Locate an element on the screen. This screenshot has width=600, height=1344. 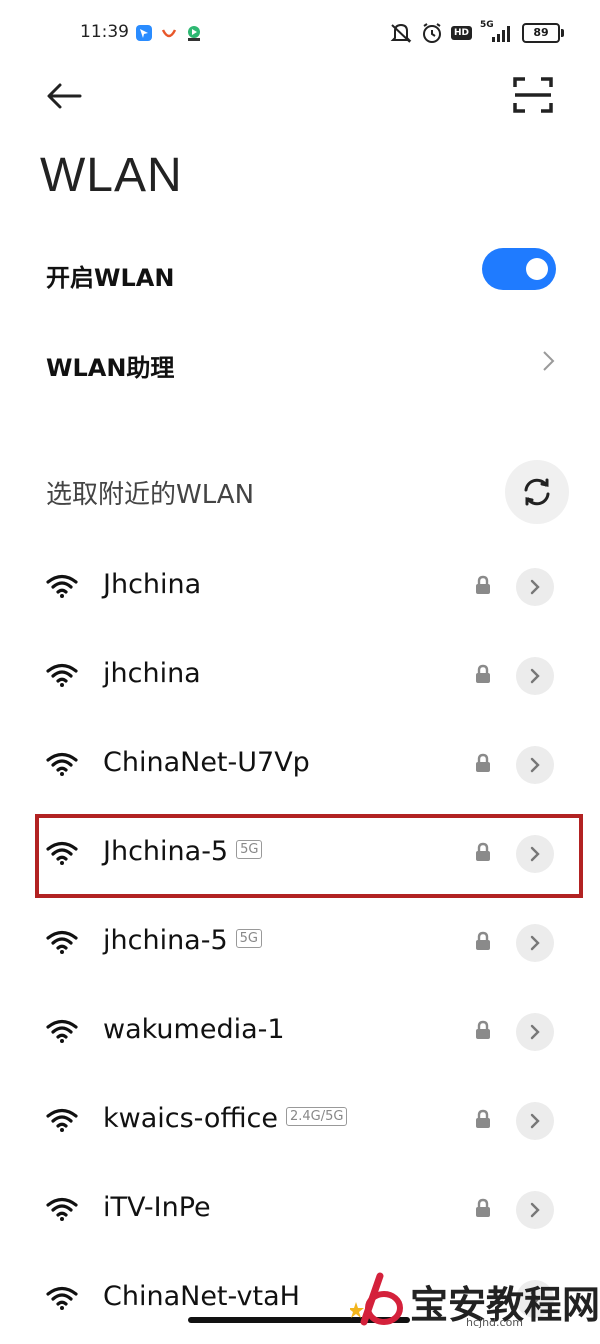
hd-badge: HD is located at coordinates (461, 33).